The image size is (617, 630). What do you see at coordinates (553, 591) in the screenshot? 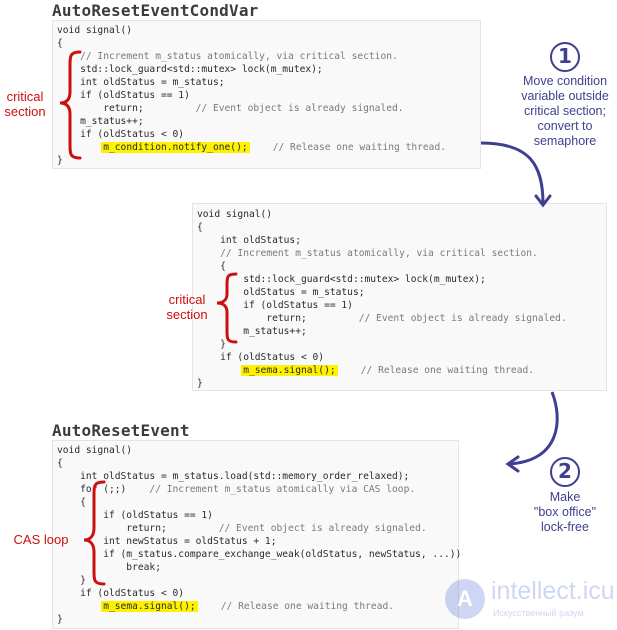
I see `watermark-brand: intellect.icu` at bounding box center [553, 591].